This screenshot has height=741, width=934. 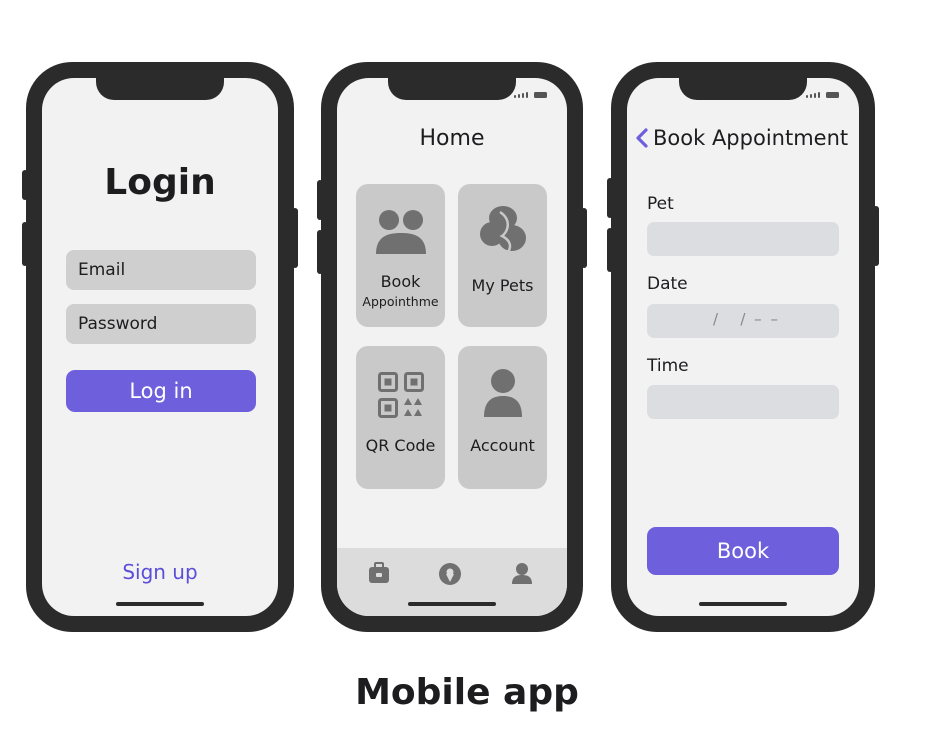 What do you see at coordinates (379, 573) in the screenshot?
I see `briefcase-icon` at bounding box center [379, 573].